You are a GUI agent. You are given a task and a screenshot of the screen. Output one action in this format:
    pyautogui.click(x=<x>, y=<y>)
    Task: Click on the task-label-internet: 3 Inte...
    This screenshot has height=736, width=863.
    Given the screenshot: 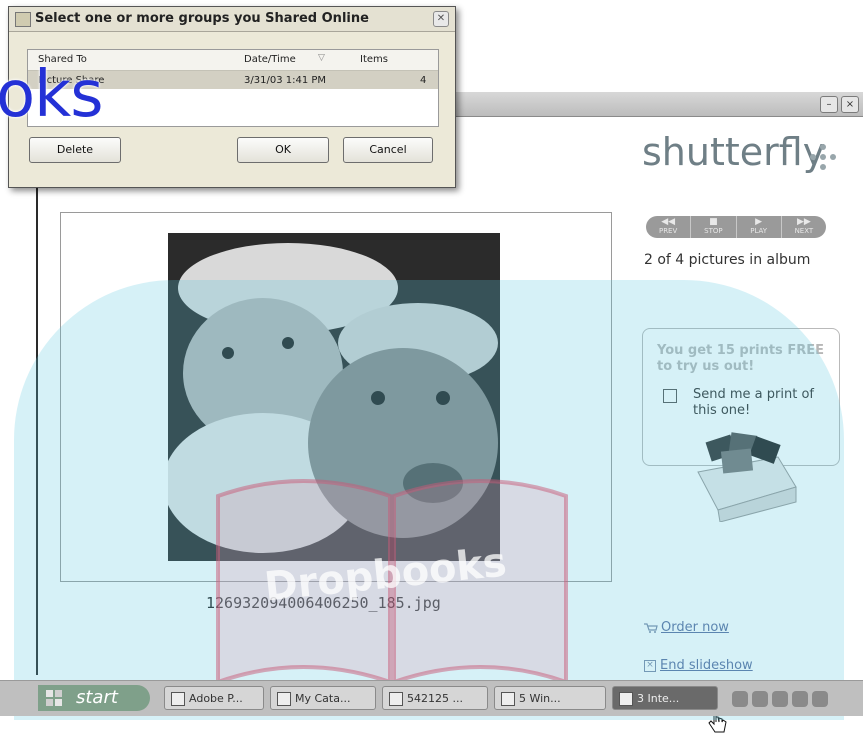 What is the action you would take?
    pyautogui.click(x=658, y=698)
    